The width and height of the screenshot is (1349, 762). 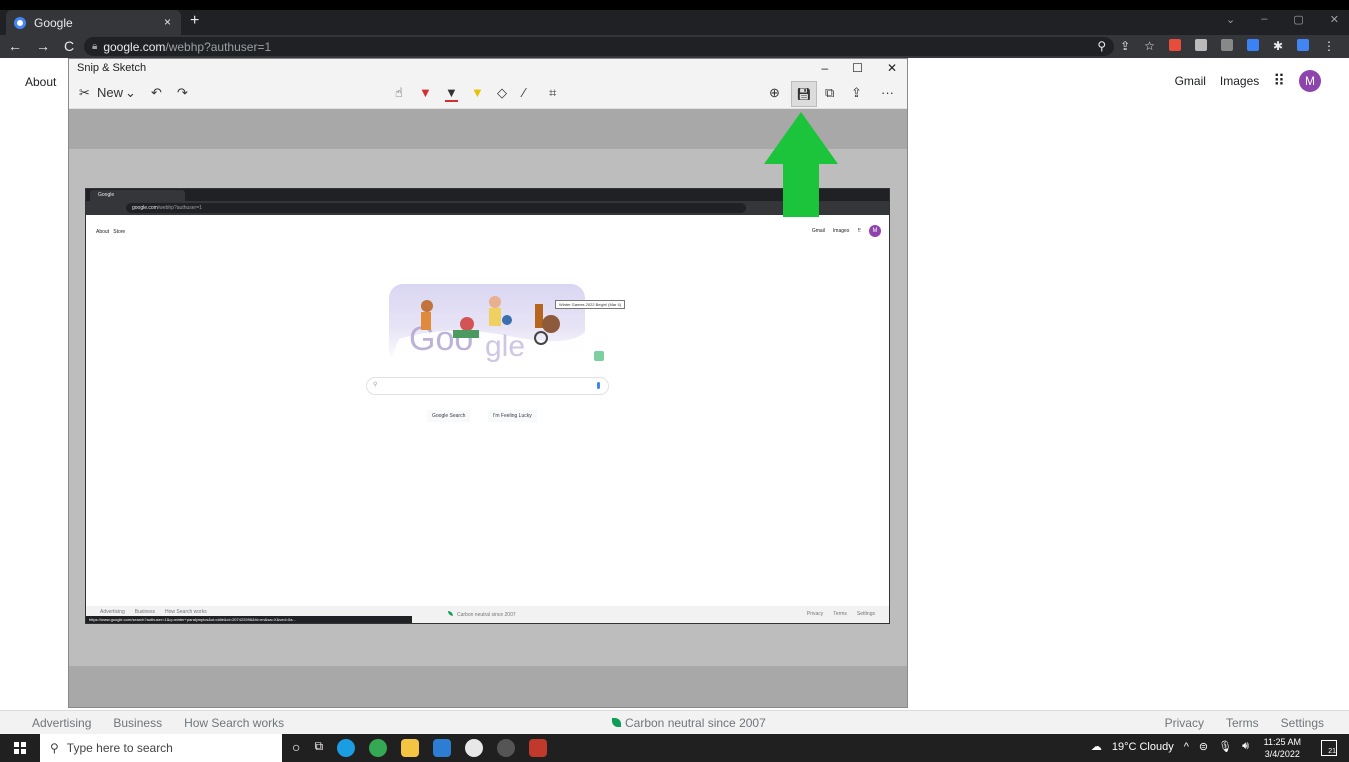 I want to click on location-icon: ⚲, so click(x=1101, y=46).